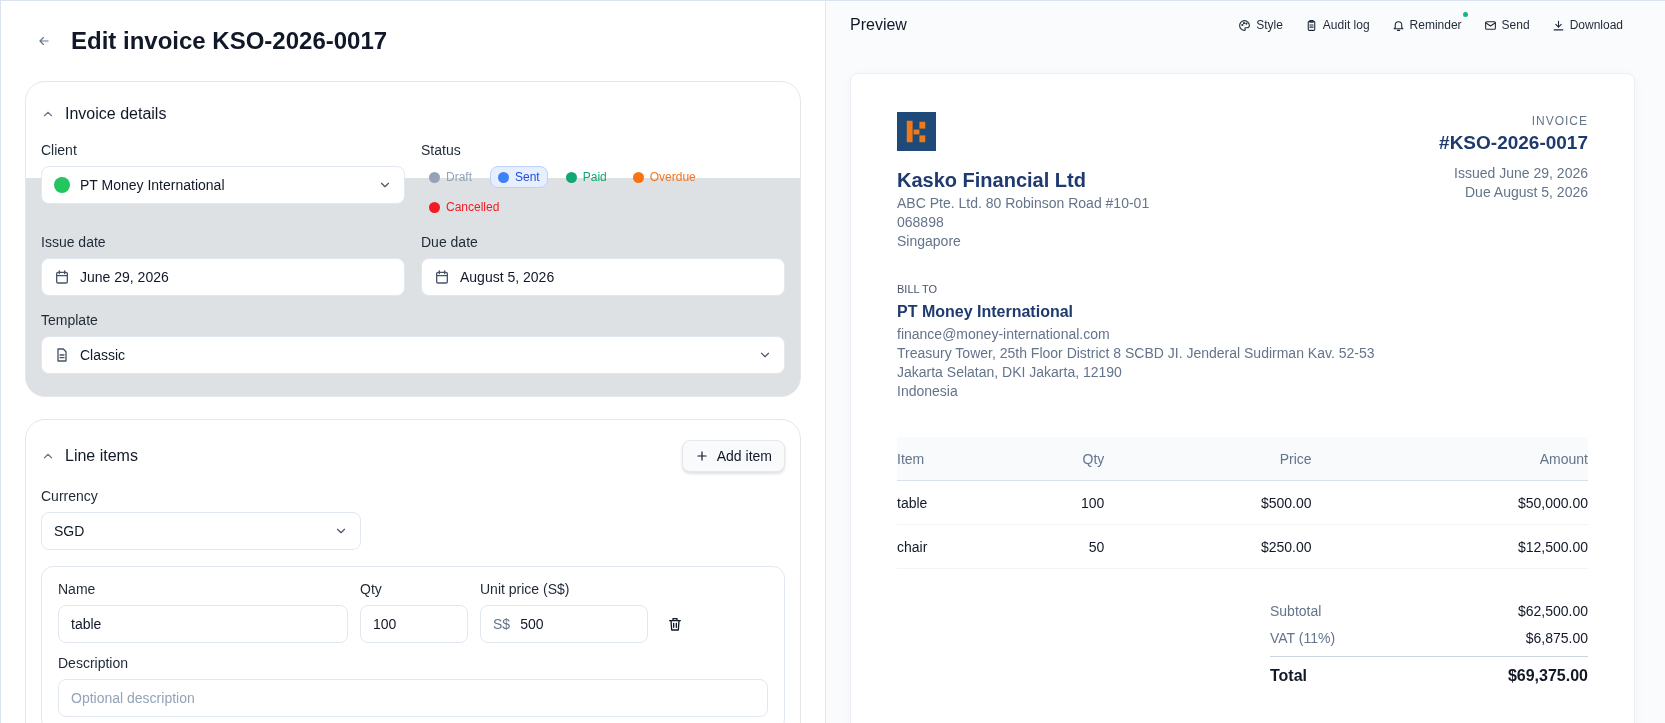  What do you see at coordinates (959, 459) in the screenshot?
I see `column-header: Item` at bounding box center [959, 459].